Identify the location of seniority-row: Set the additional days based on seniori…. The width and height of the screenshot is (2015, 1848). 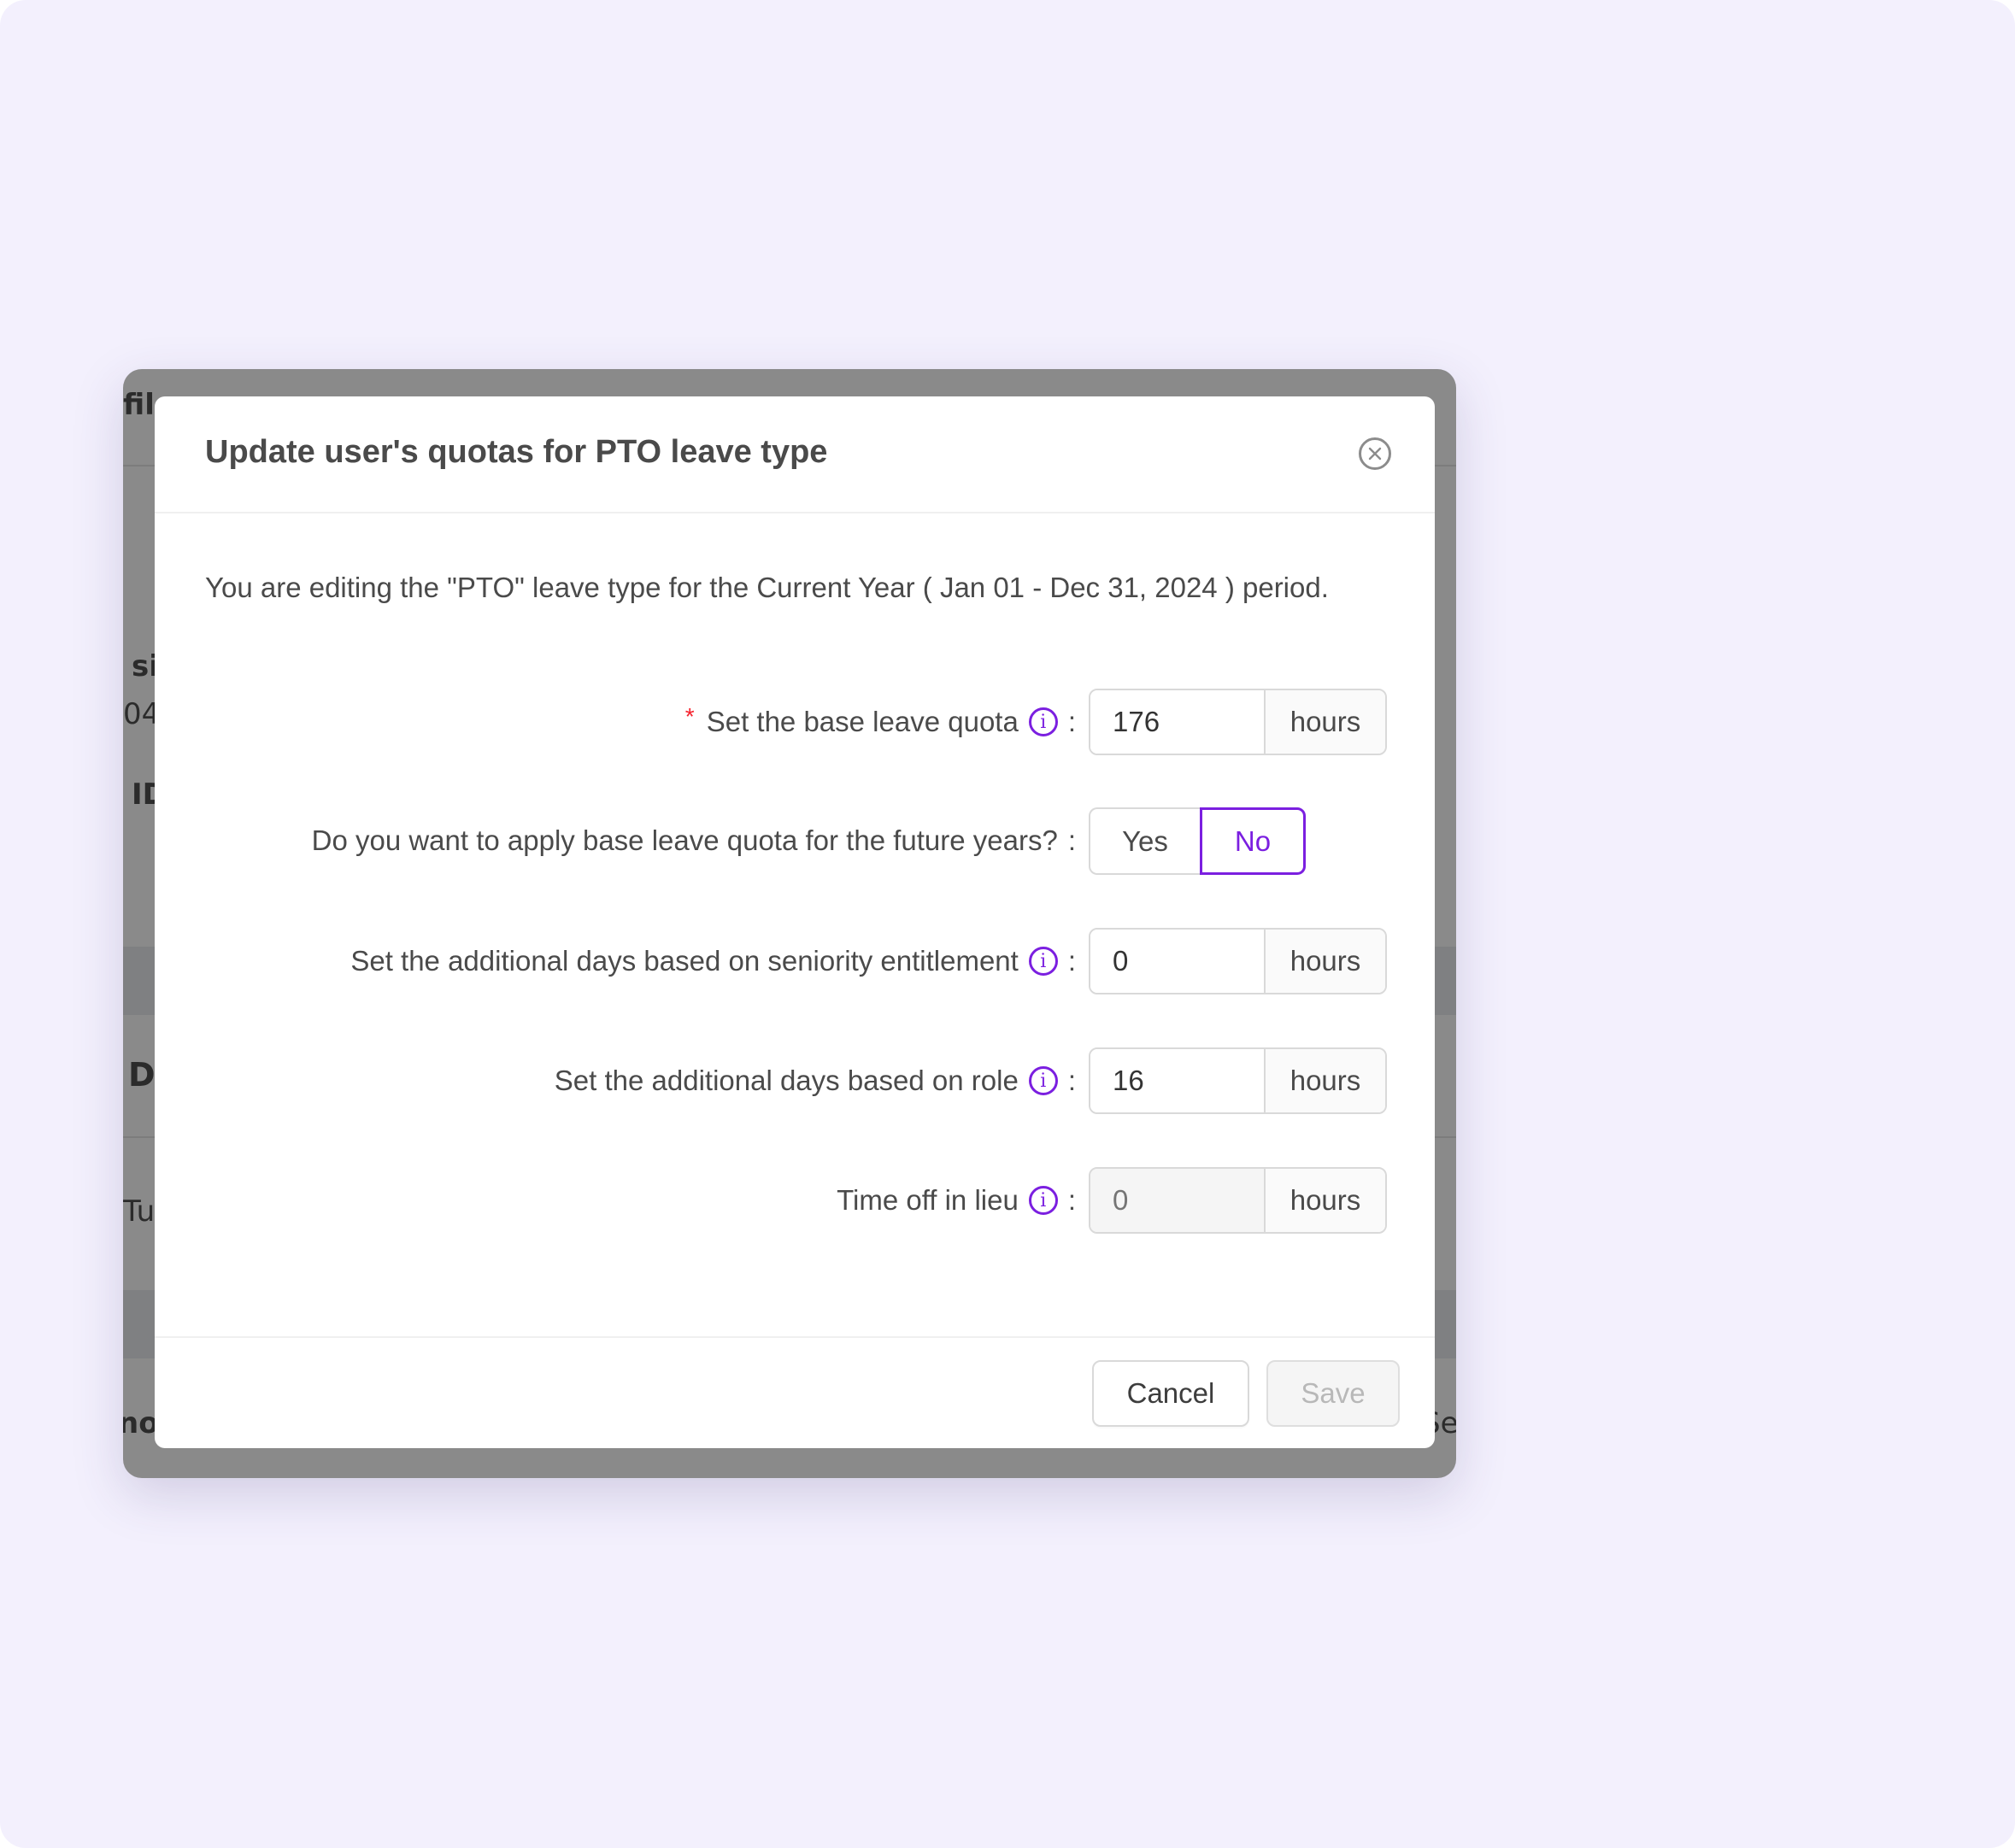
(795, 961).